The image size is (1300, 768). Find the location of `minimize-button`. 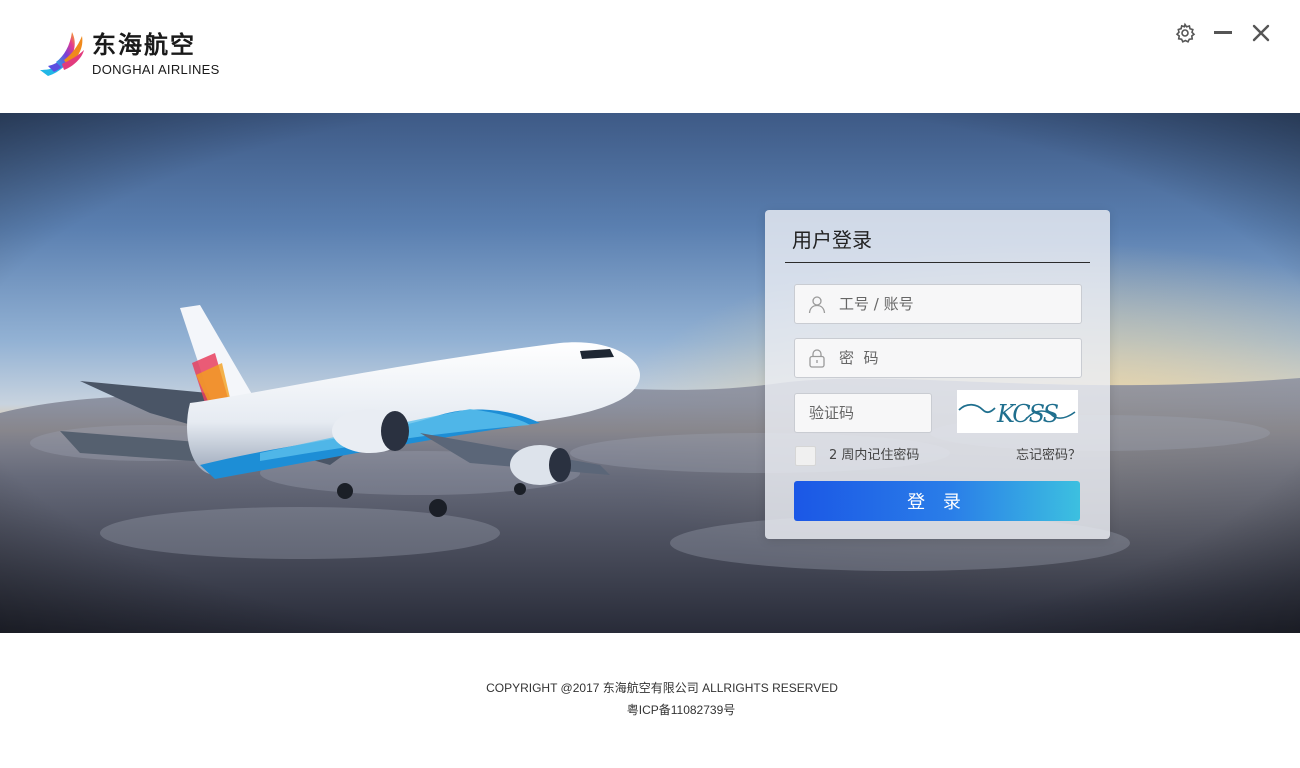

minimize-button is located at coordinates (1223, 33).